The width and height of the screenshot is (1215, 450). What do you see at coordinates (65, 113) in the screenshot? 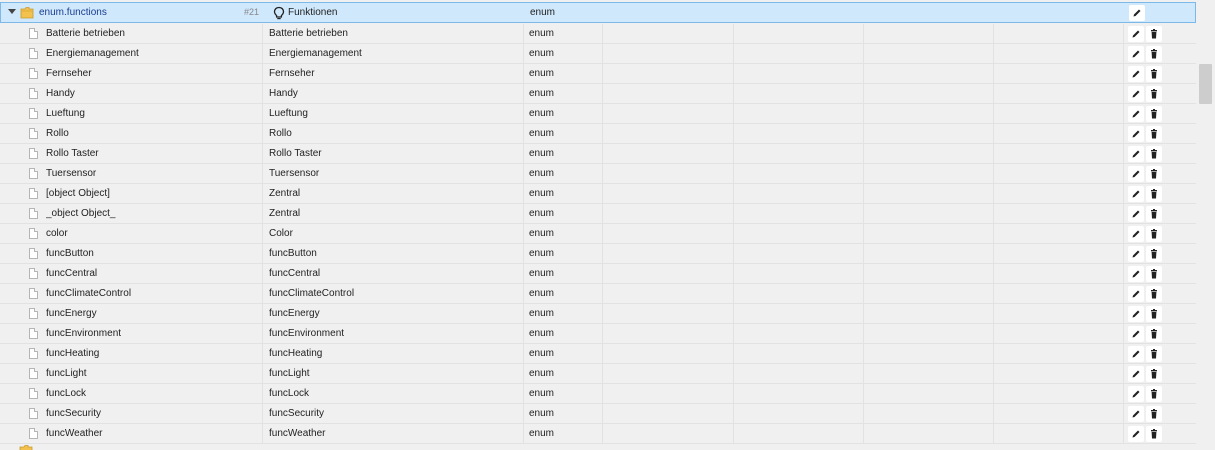
I see `row-id: Lueftung` at bounding box center [65, 113].